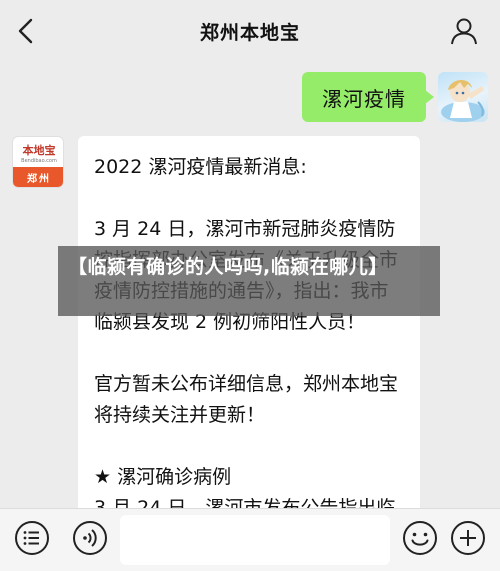 The image size is (500, 571). What do you see at coordinates (163, 477) in the screenshot?
I see `message-paragraph: ★ 漯河确诊病例` at bounding box center [163, 477].